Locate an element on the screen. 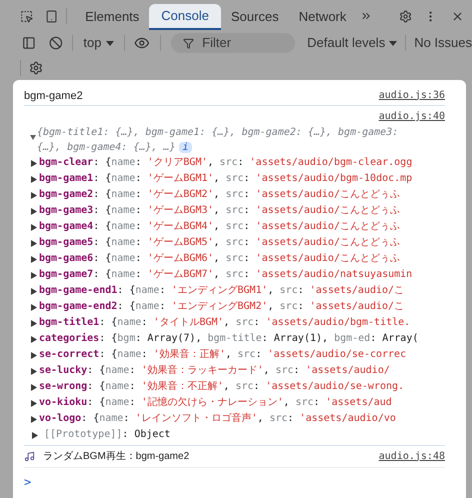  source-link: audio.js:48 is located at coordinates (411, 456).